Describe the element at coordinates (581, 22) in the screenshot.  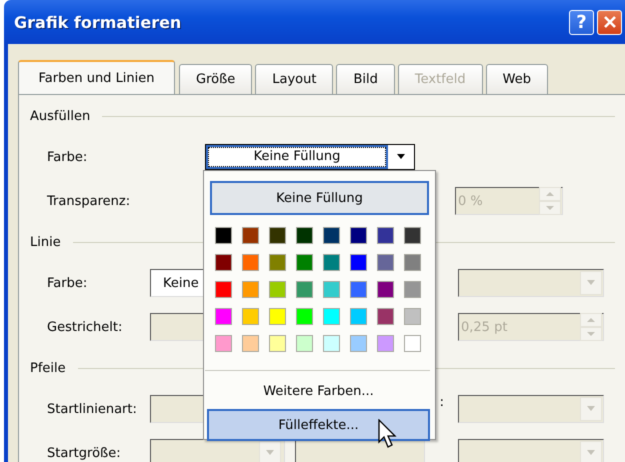
I see `help-button: ?` at that location.